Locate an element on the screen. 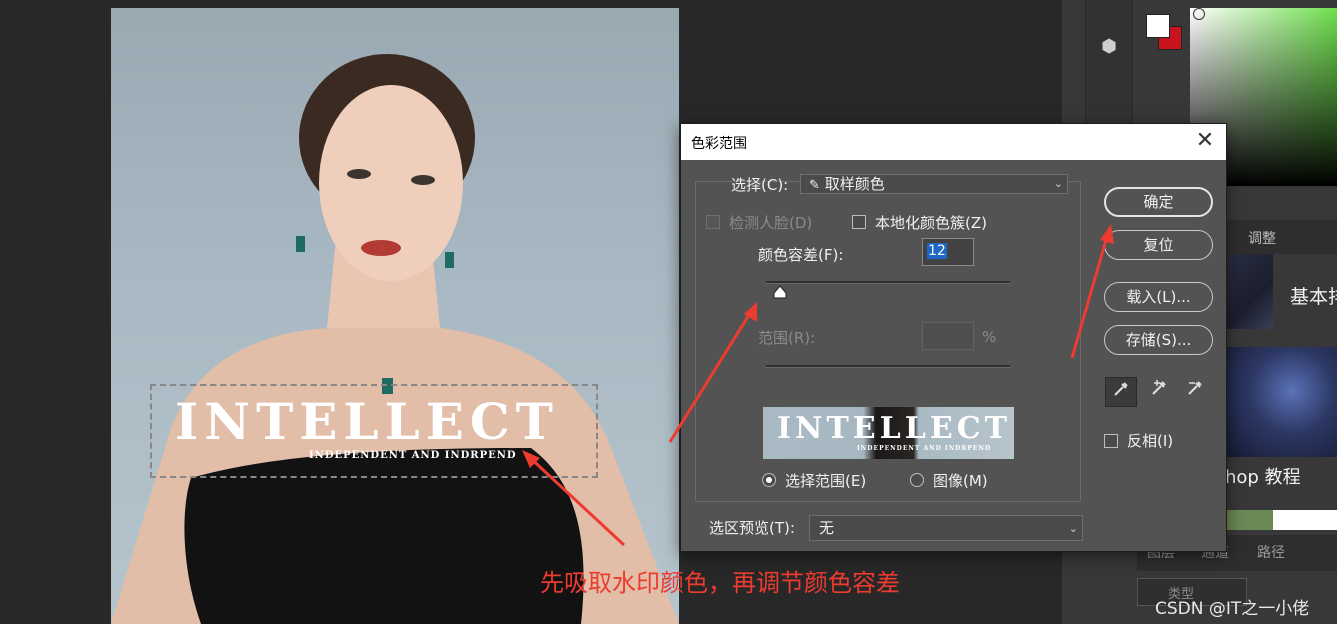 This screenshot has height=624, width=1337. select-dropdown-value: 取样颜色 is located at coordinates (854, 184).